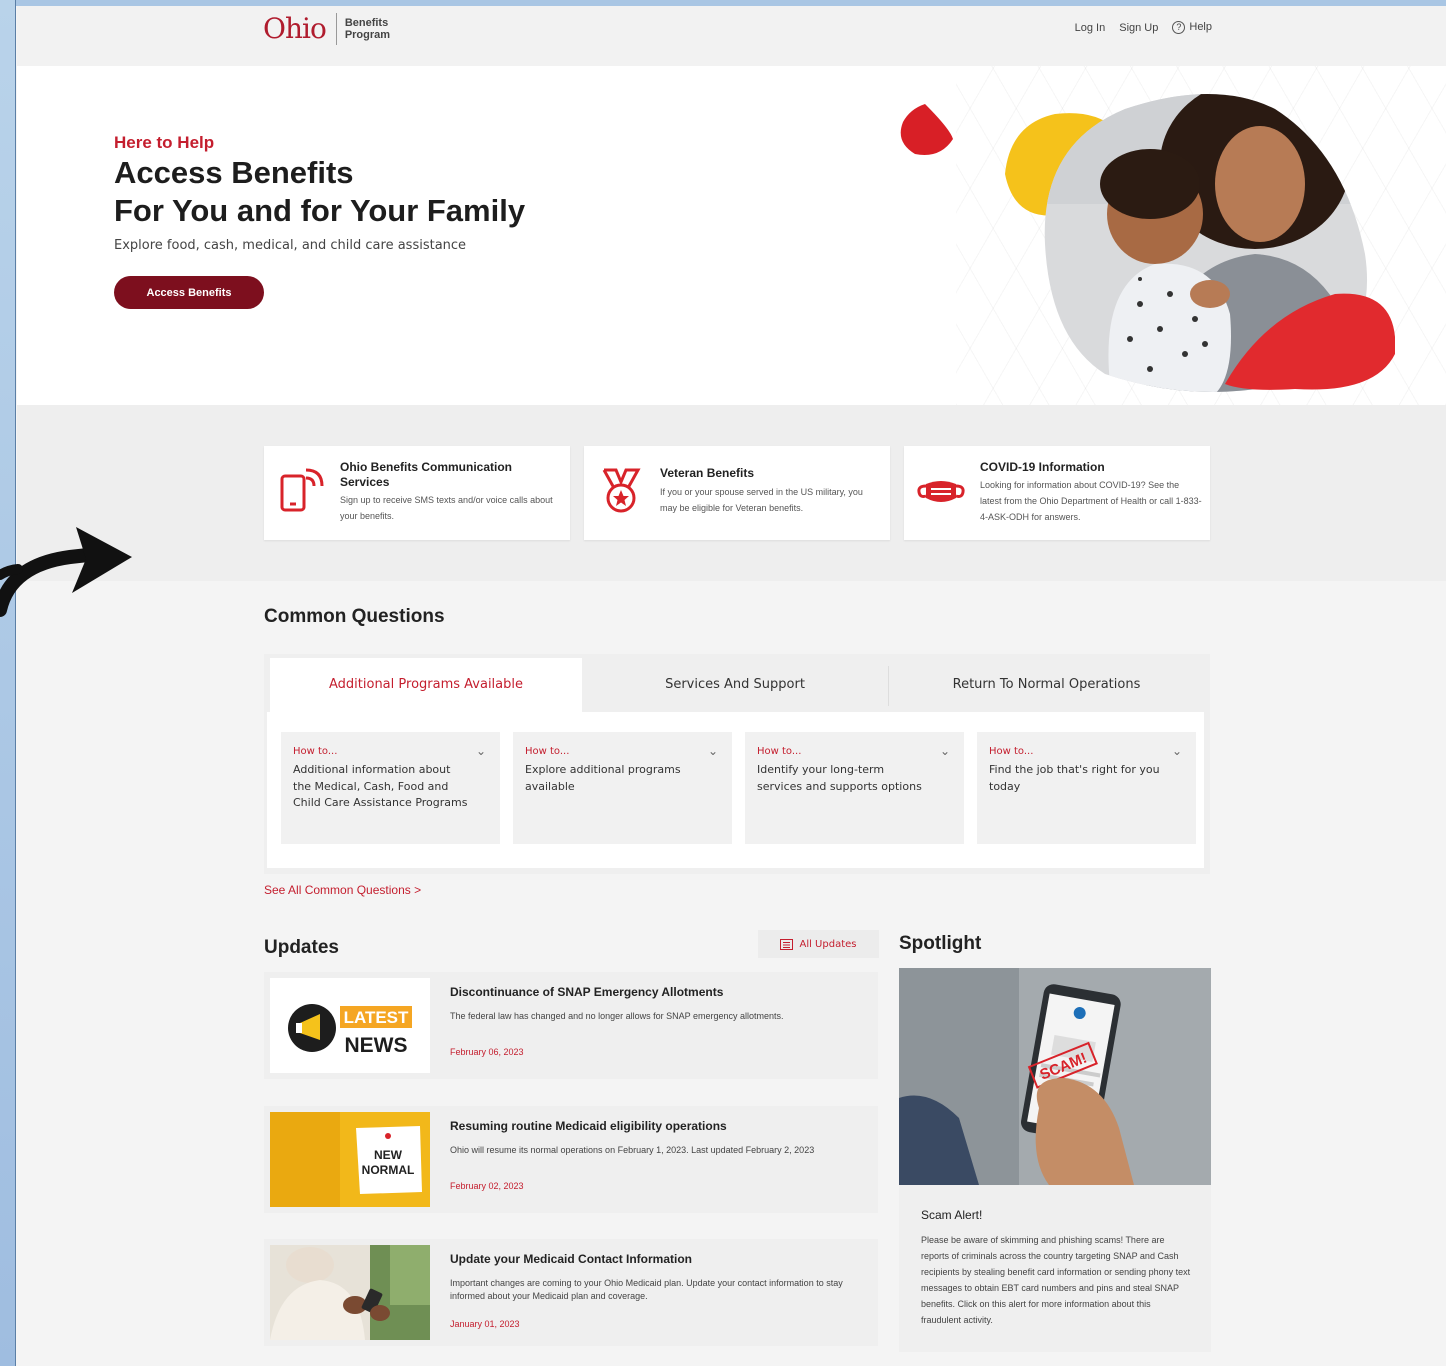  I want to click on common-questions-title: Common Questions, so click(354, 616).